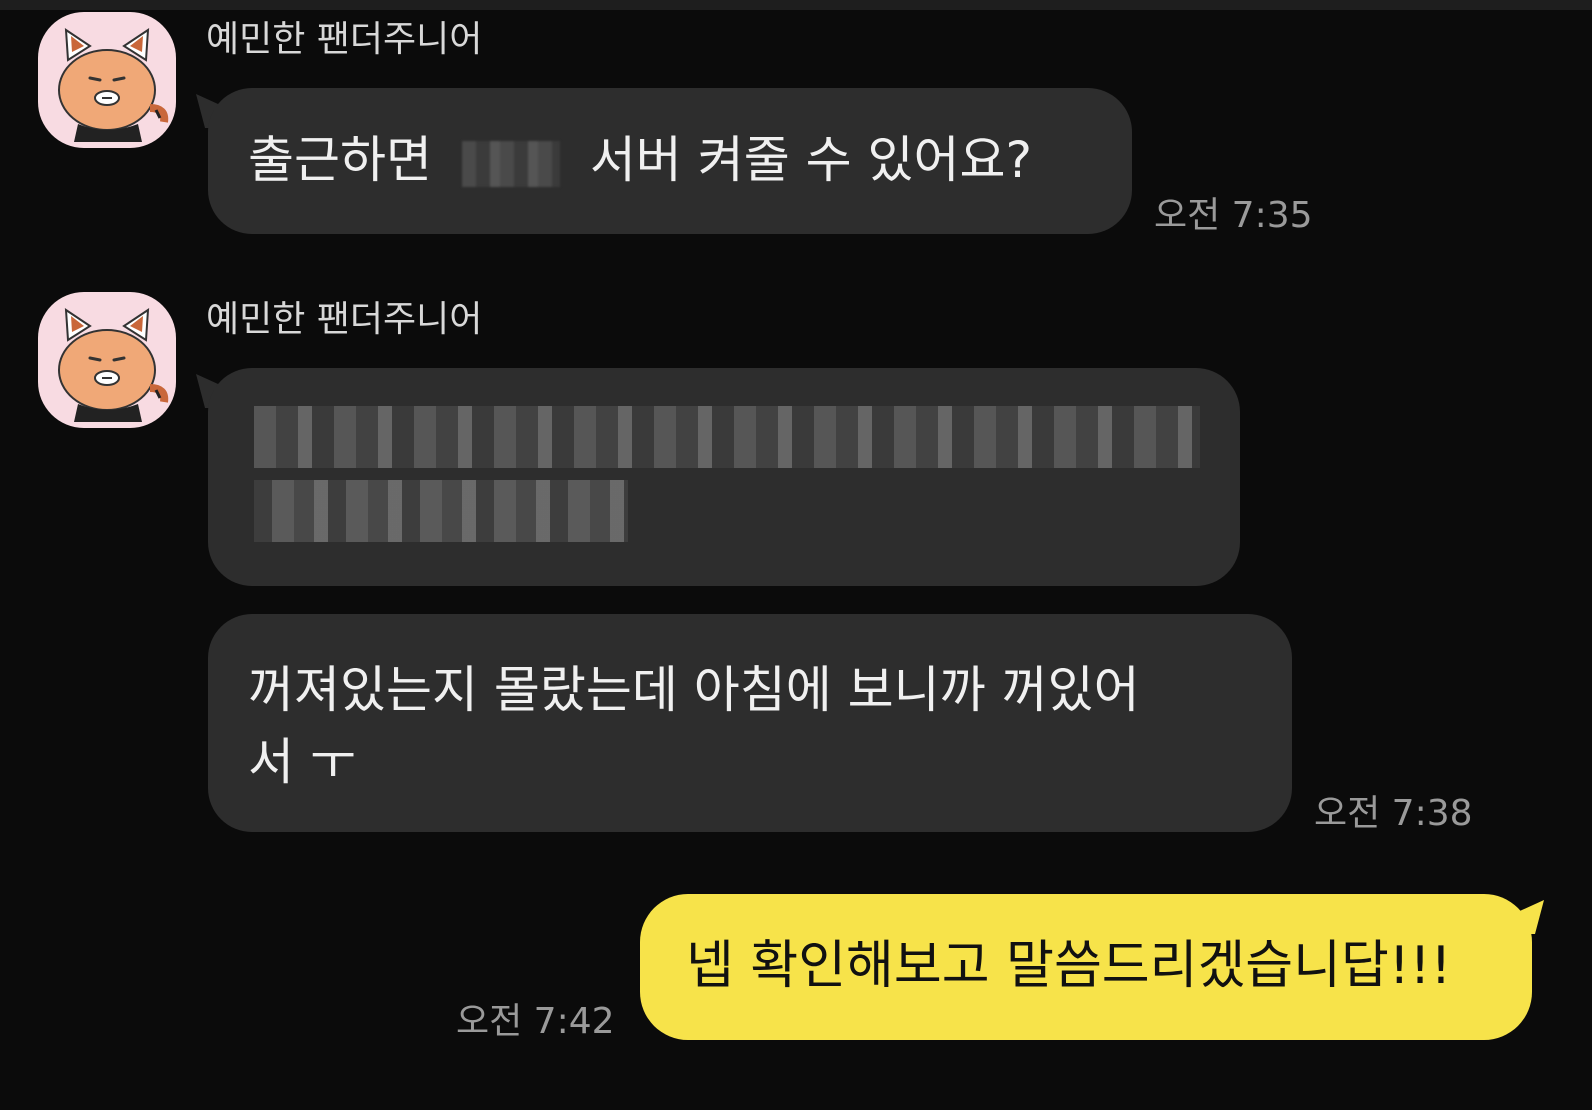  I want to click on top-edge-bar, so click(796, 5).